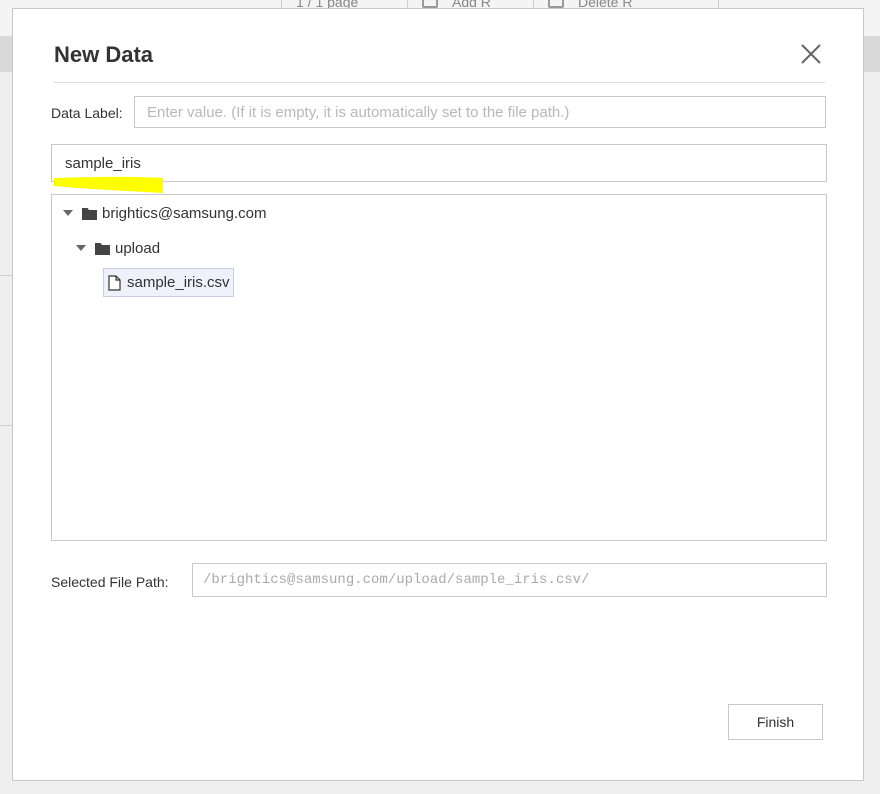 The width and height of the screenshot is (880, 794). I want to click on background-delete-row-button: Delete R, so click(626, 4).